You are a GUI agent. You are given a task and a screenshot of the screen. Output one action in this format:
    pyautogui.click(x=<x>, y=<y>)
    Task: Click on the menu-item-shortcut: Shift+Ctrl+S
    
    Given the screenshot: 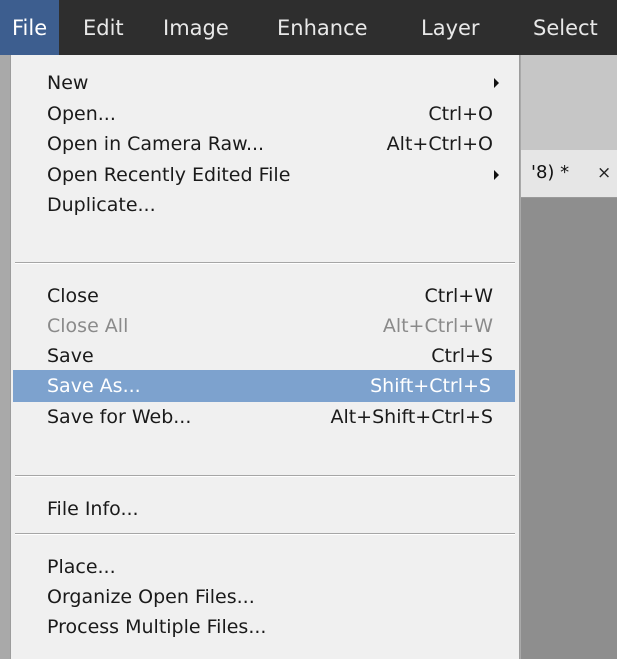 What is the action you would take?
    pyautogui.click(x=430, y=386)
    